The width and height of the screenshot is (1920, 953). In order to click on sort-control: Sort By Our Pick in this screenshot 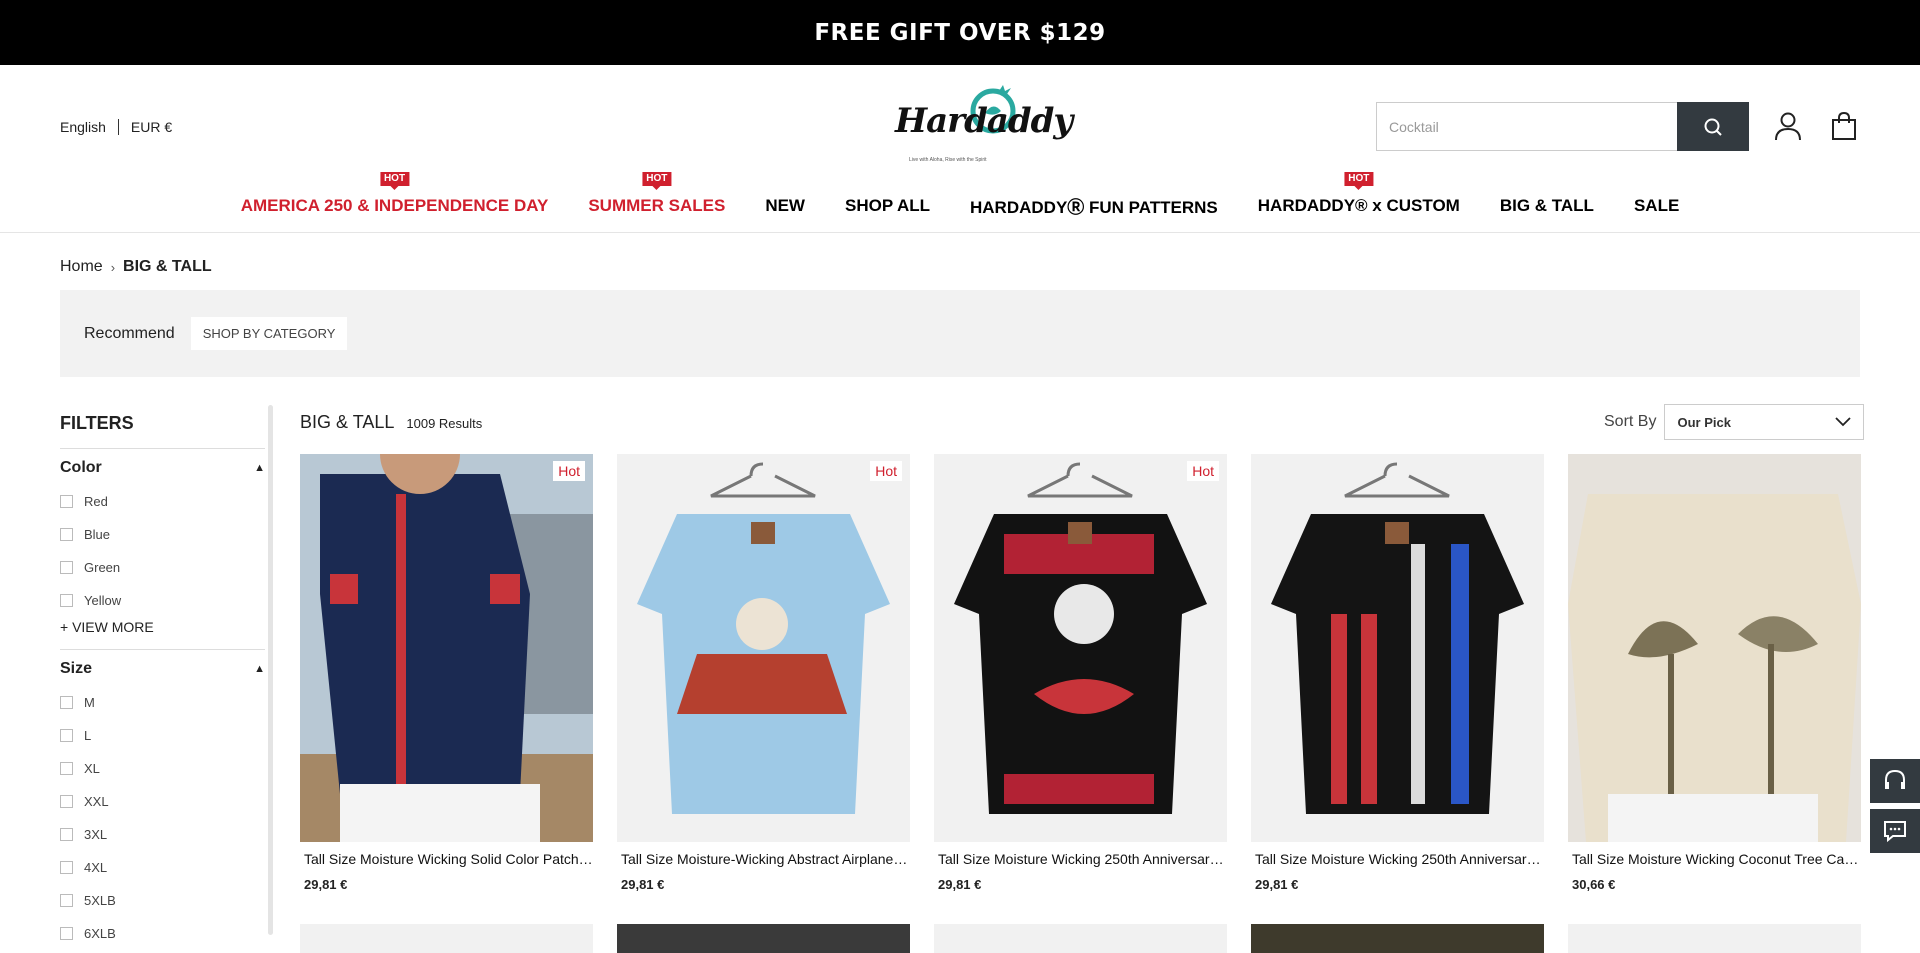, I will do `click(1734, 422)`.